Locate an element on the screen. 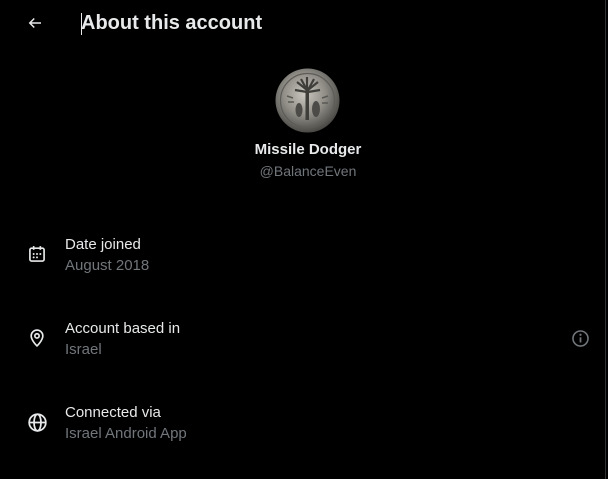  profile-name: Missile Dodger is located at coordinates (308, 149).